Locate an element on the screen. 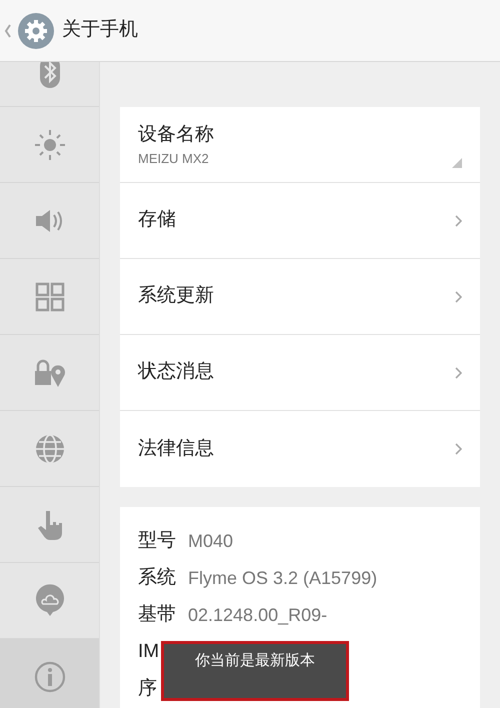 Image resolution: width=500 pixels, height=708 pixels. info-label: 序 is located at coordinates (147, 689).